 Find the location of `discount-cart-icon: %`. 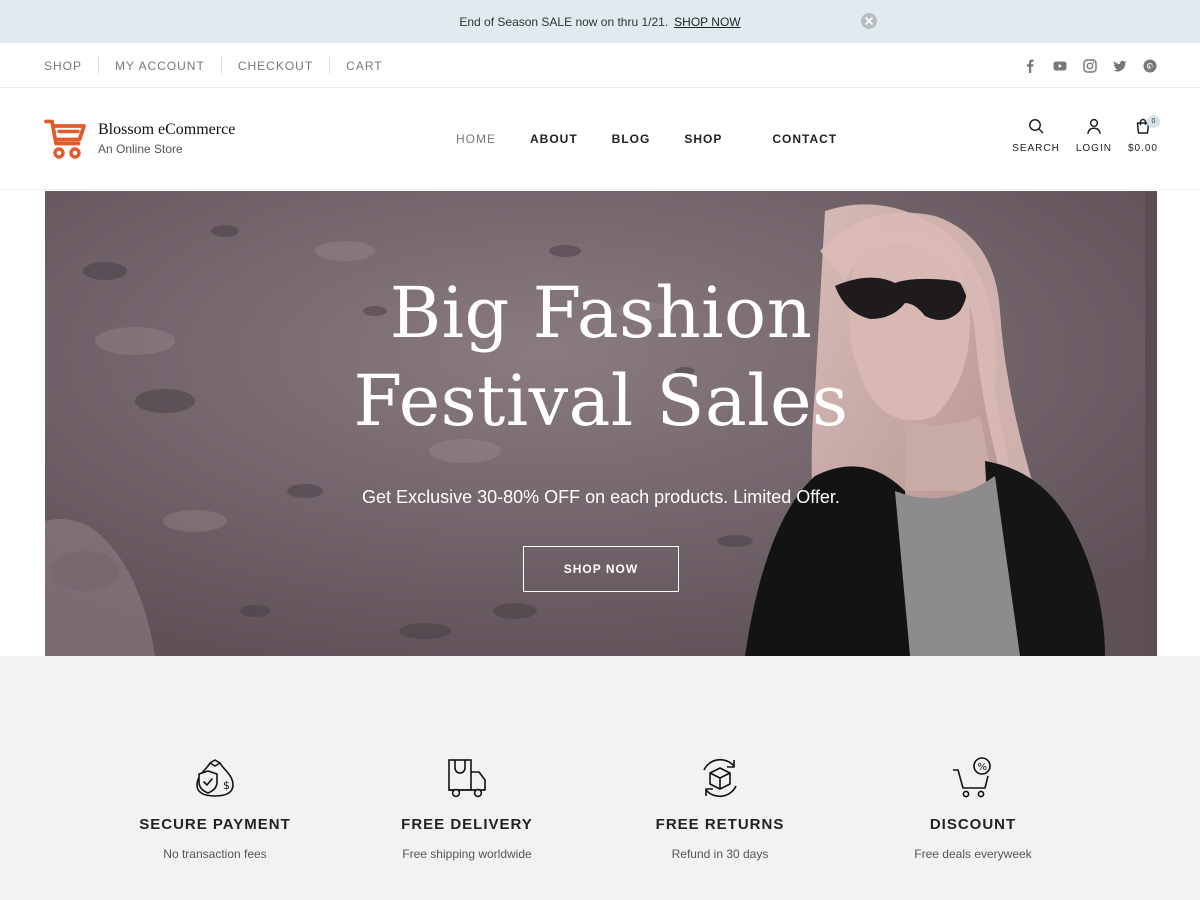

discount-cart-icon: % is located at coordinates (972, 777).